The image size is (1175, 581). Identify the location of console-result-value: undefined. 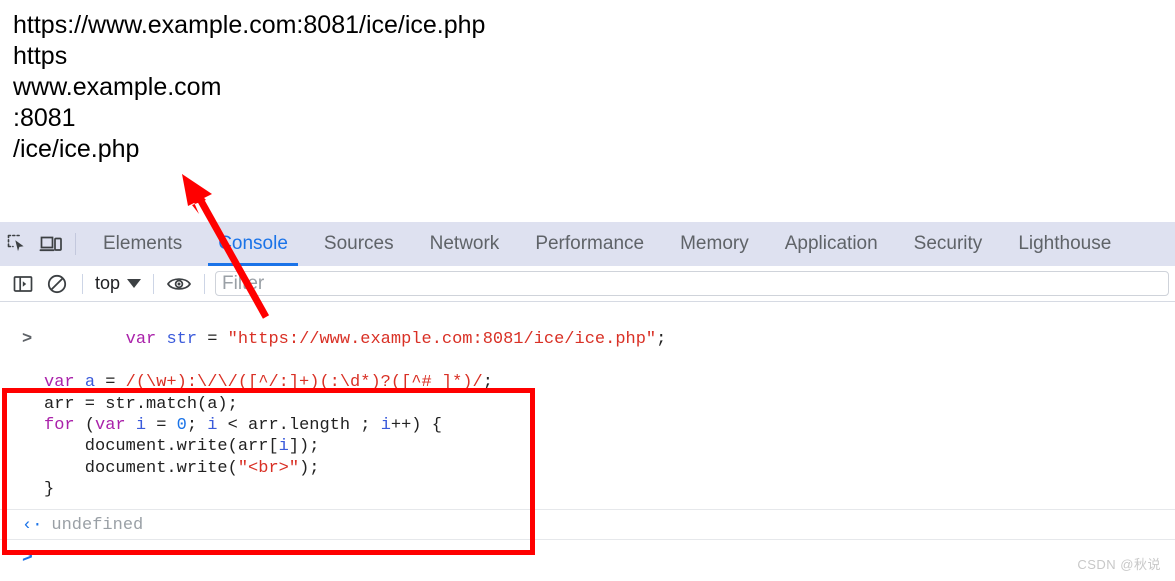
(97, 525).